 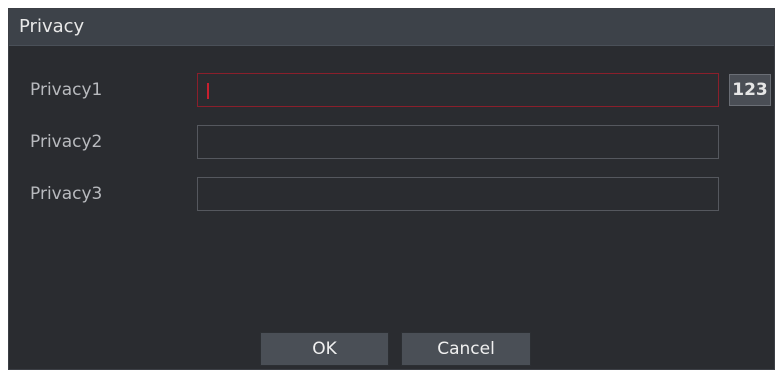 What do you see at coordinates (458, 194) in the screenshot?
I see `privacy3-input` at bounding box center [458, 194].